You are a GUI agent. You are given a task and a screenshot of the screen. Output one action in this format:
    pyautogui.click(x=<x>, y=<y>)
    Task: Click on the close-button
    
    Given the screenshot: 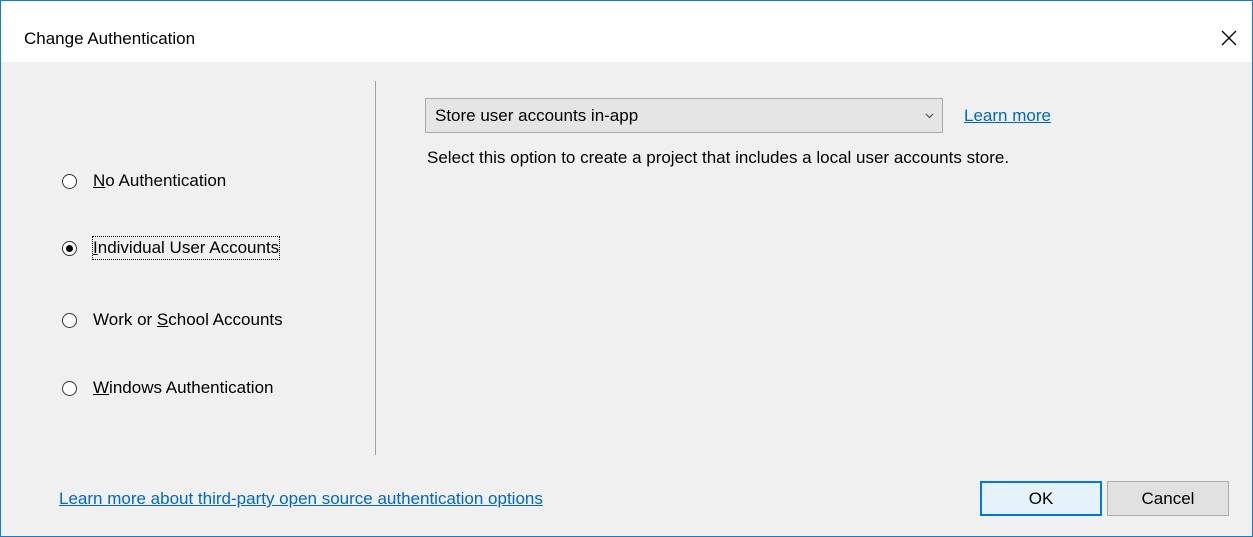 What is the action you would take?
    pyautogui.click(x=1229, y=38)
    